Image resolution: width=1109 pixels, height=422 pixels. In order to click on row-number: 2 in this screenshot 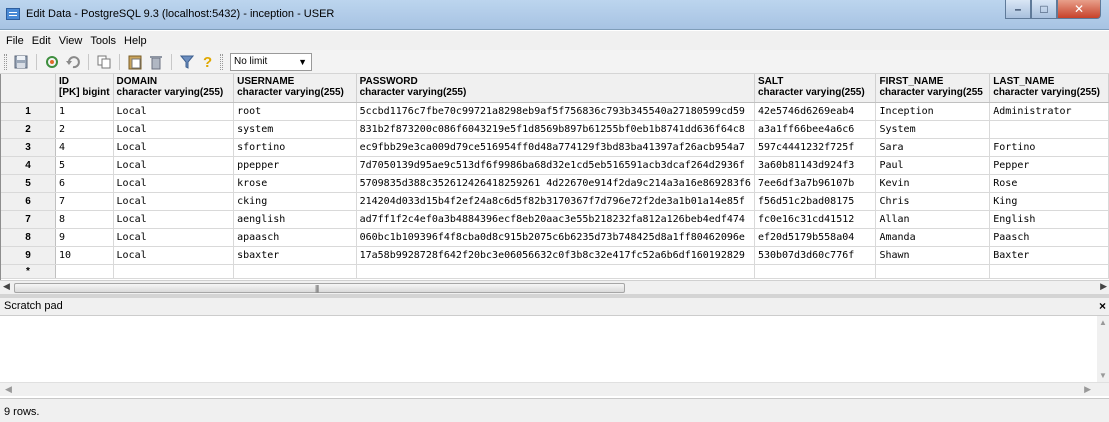, I will do `click(28, 129)`.